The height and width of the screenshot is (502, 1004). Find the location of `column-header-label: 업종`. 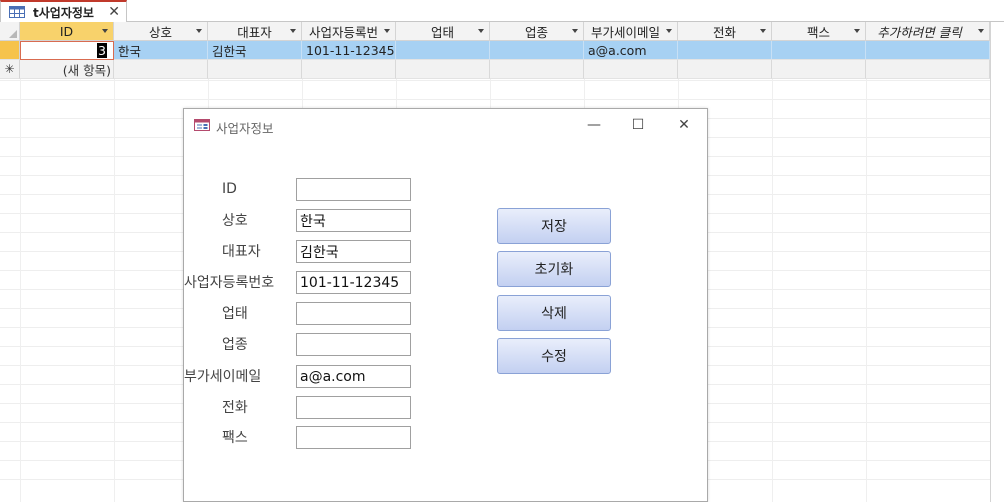

column-header-label: 업종 is located at coordinates (536, 32).